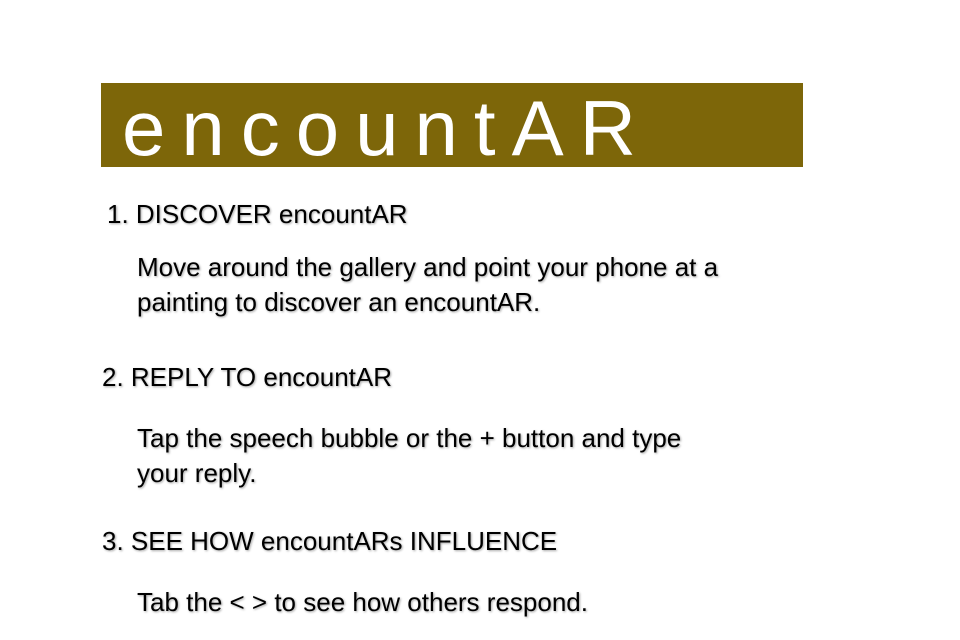 The width and height of the screenshot is (960, 640). Describe the element at coordinates (257, 214) in the screenshot. I see `step-1-heading: 1. DISCOVER encountAR` at that location.